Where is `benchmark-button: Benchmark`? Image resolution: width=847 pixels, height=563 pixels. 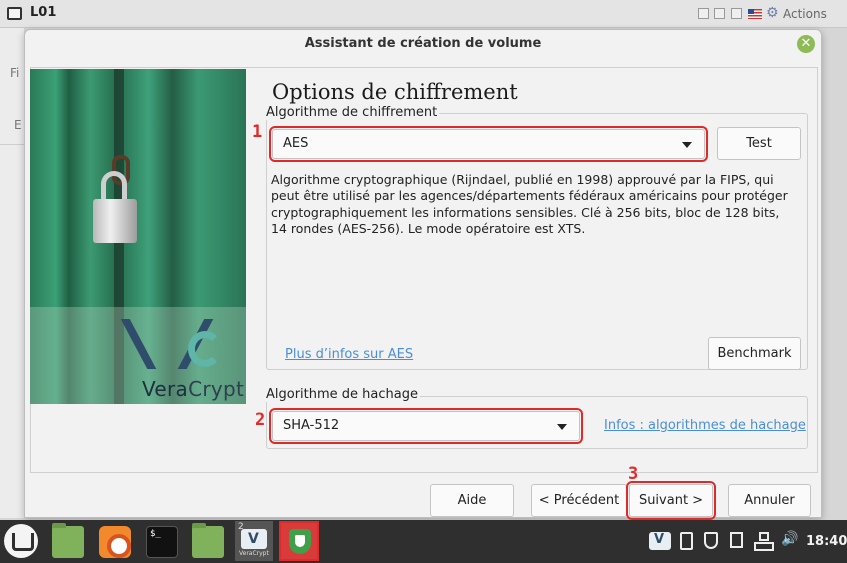
benchmark-button: Benchmark is located at coordinates (754, 353).